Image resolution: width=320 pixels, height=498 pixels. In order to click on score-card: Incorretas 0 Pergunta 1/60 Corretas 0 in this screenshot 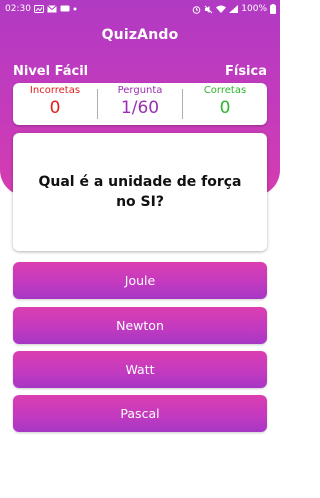, I will do `click(140, 104)`.